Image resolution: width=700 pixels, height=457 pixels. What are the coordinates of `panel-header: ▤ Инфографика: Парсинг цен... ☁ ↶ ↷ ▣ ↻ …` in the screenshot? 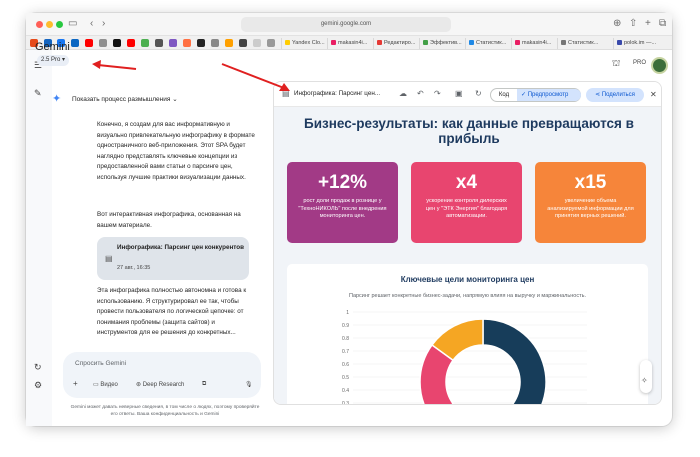 It's located at (467, 94).